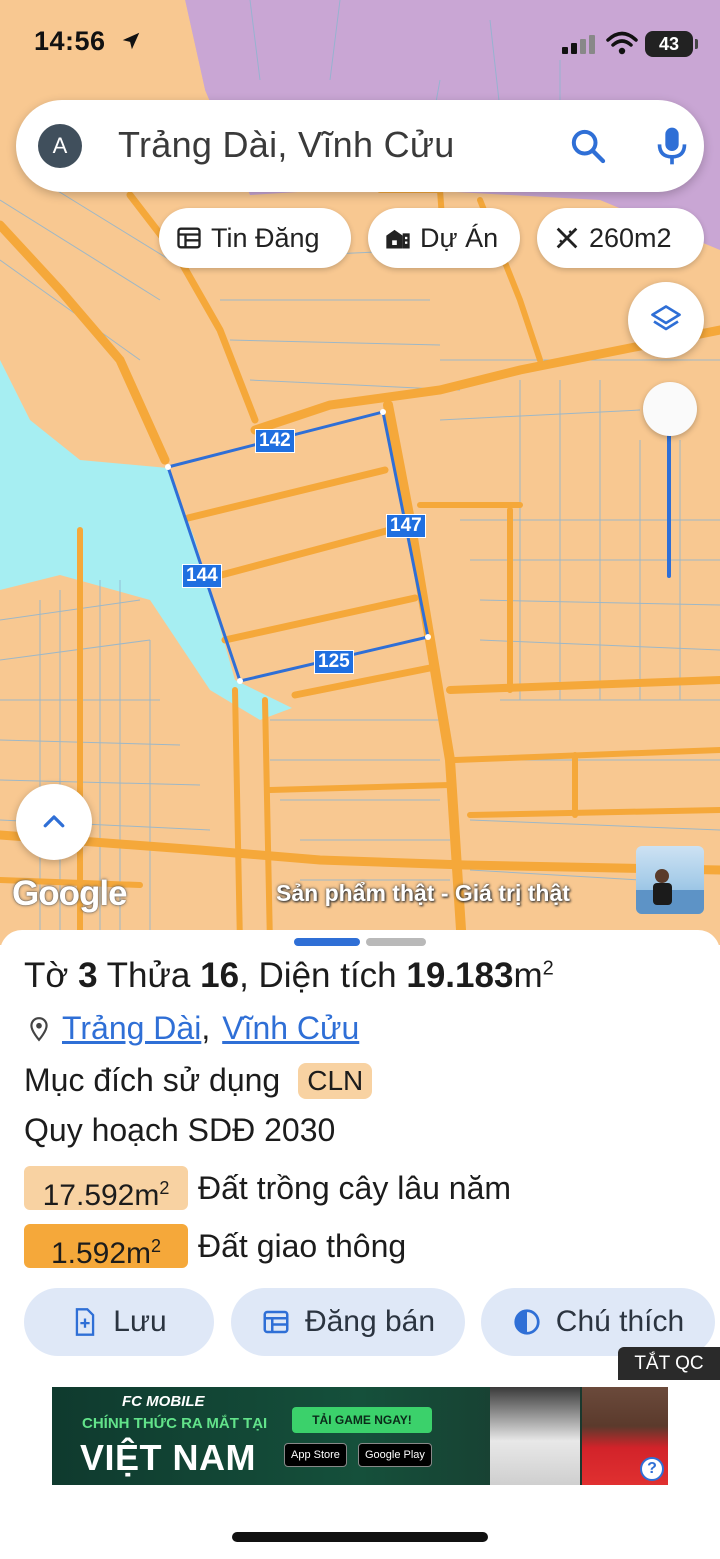  What do you see at coordinates (168, 1457) in the screenshot?
I see `ad-title: VIỆT NAM` at bounding box center [168, 1457].